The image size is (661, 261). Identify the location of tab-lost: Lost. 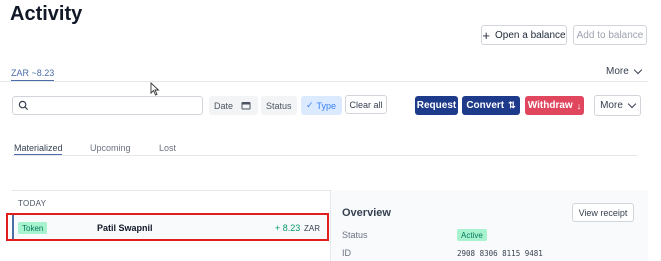
(167, 148).